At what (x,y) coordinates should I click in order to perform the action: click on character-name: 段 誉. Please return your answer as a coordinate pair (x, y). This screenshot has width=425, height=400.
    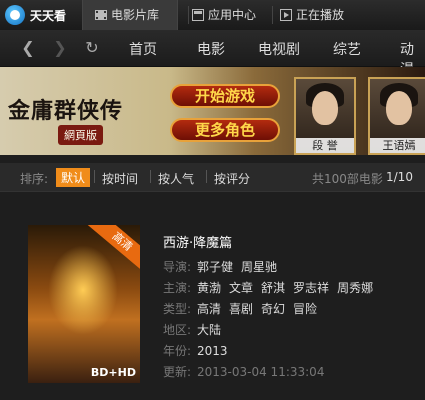
    Looking at the image, I should click on (325, 145).